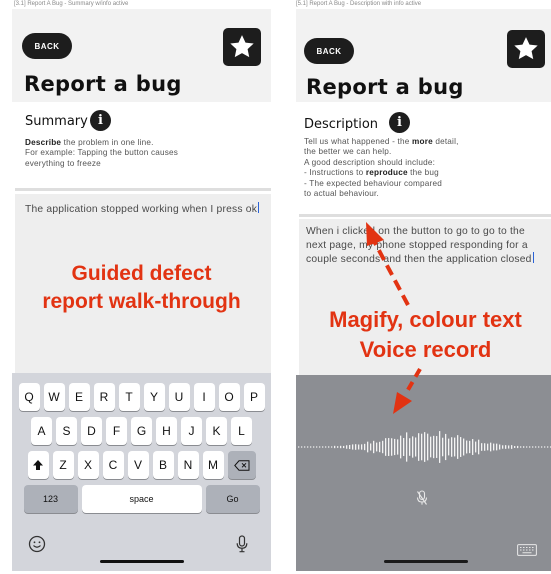  Describe the element at coordinates (113, 465) in the screenshot. I see `key-c: C` at that location.